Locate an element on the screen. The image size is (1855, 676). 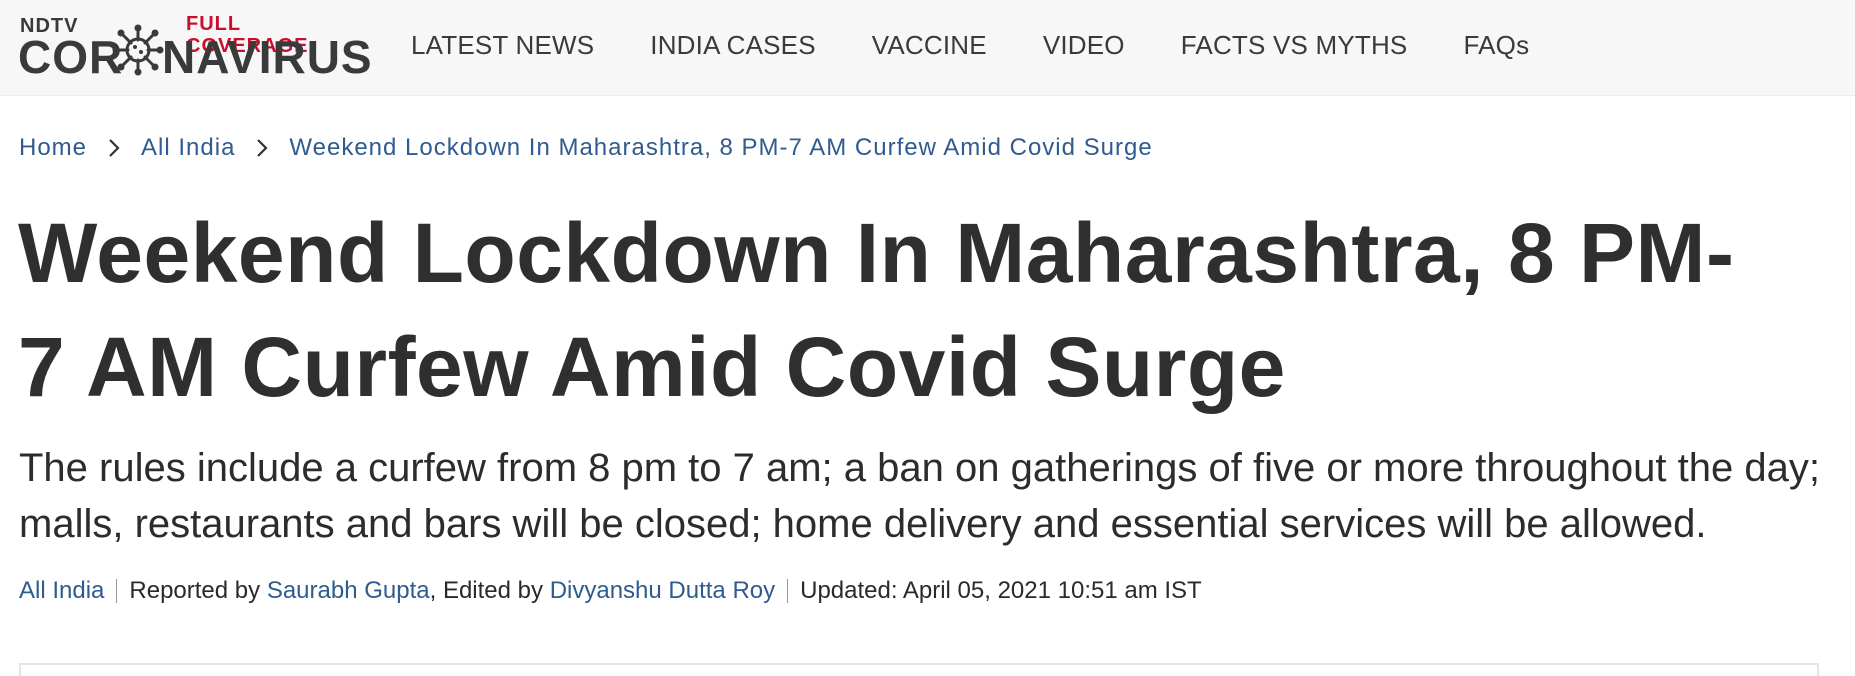
byline-edited-prefix: , Edited by is located at coordinates (489, 590).